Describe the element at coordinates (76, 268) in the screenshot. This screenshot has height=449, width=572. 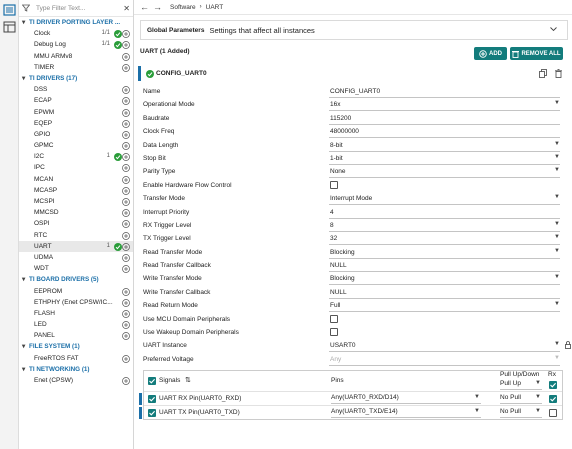
I see `sidebar-item-wdt: WDT` at that location.